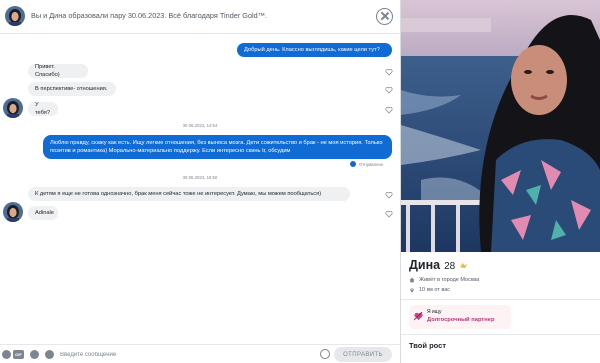  Describe the element at coordinates (363, 354) in the screenshot. I see `send-button: ОТПРАВИТЬ` at that location.